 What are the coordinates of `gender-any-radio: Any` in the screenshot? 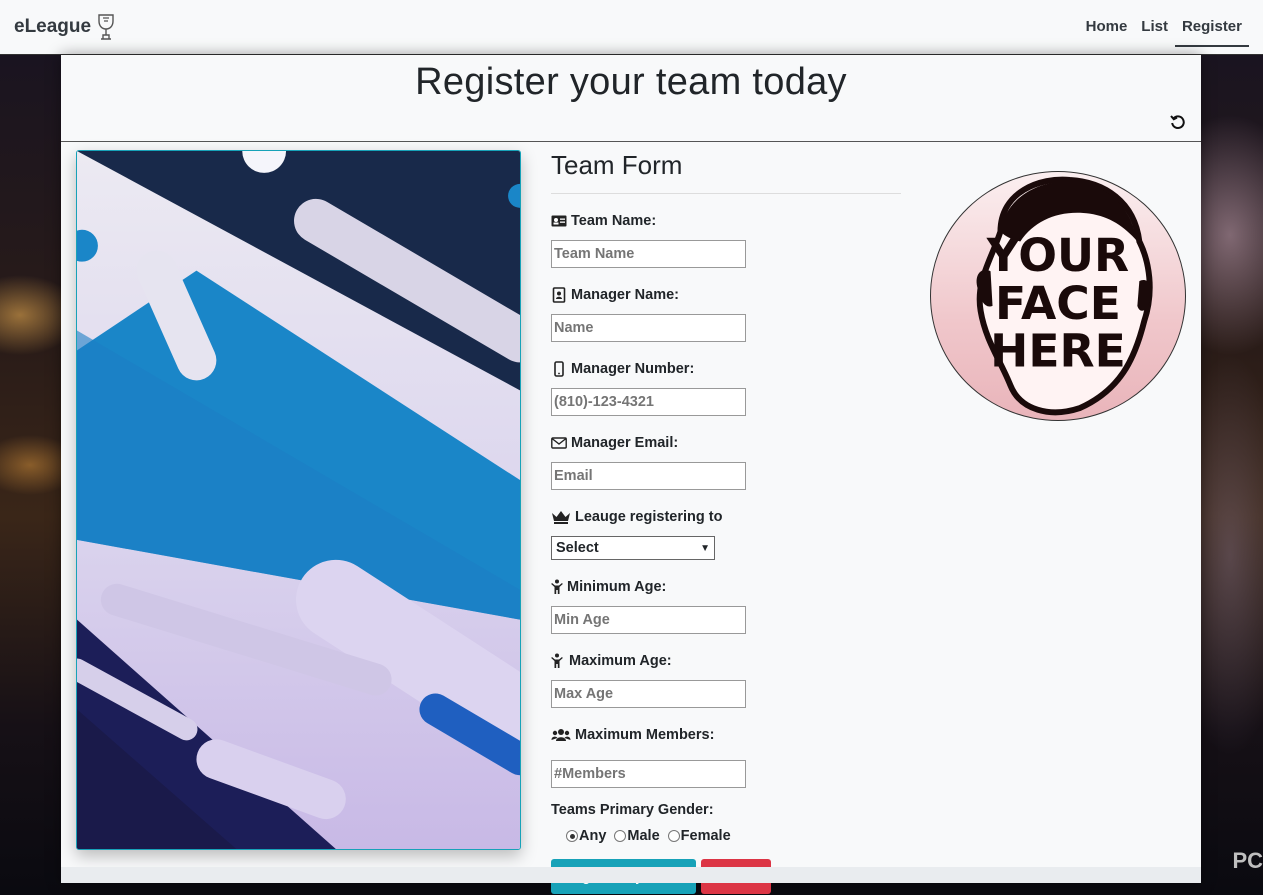 It's located at (586, 836).